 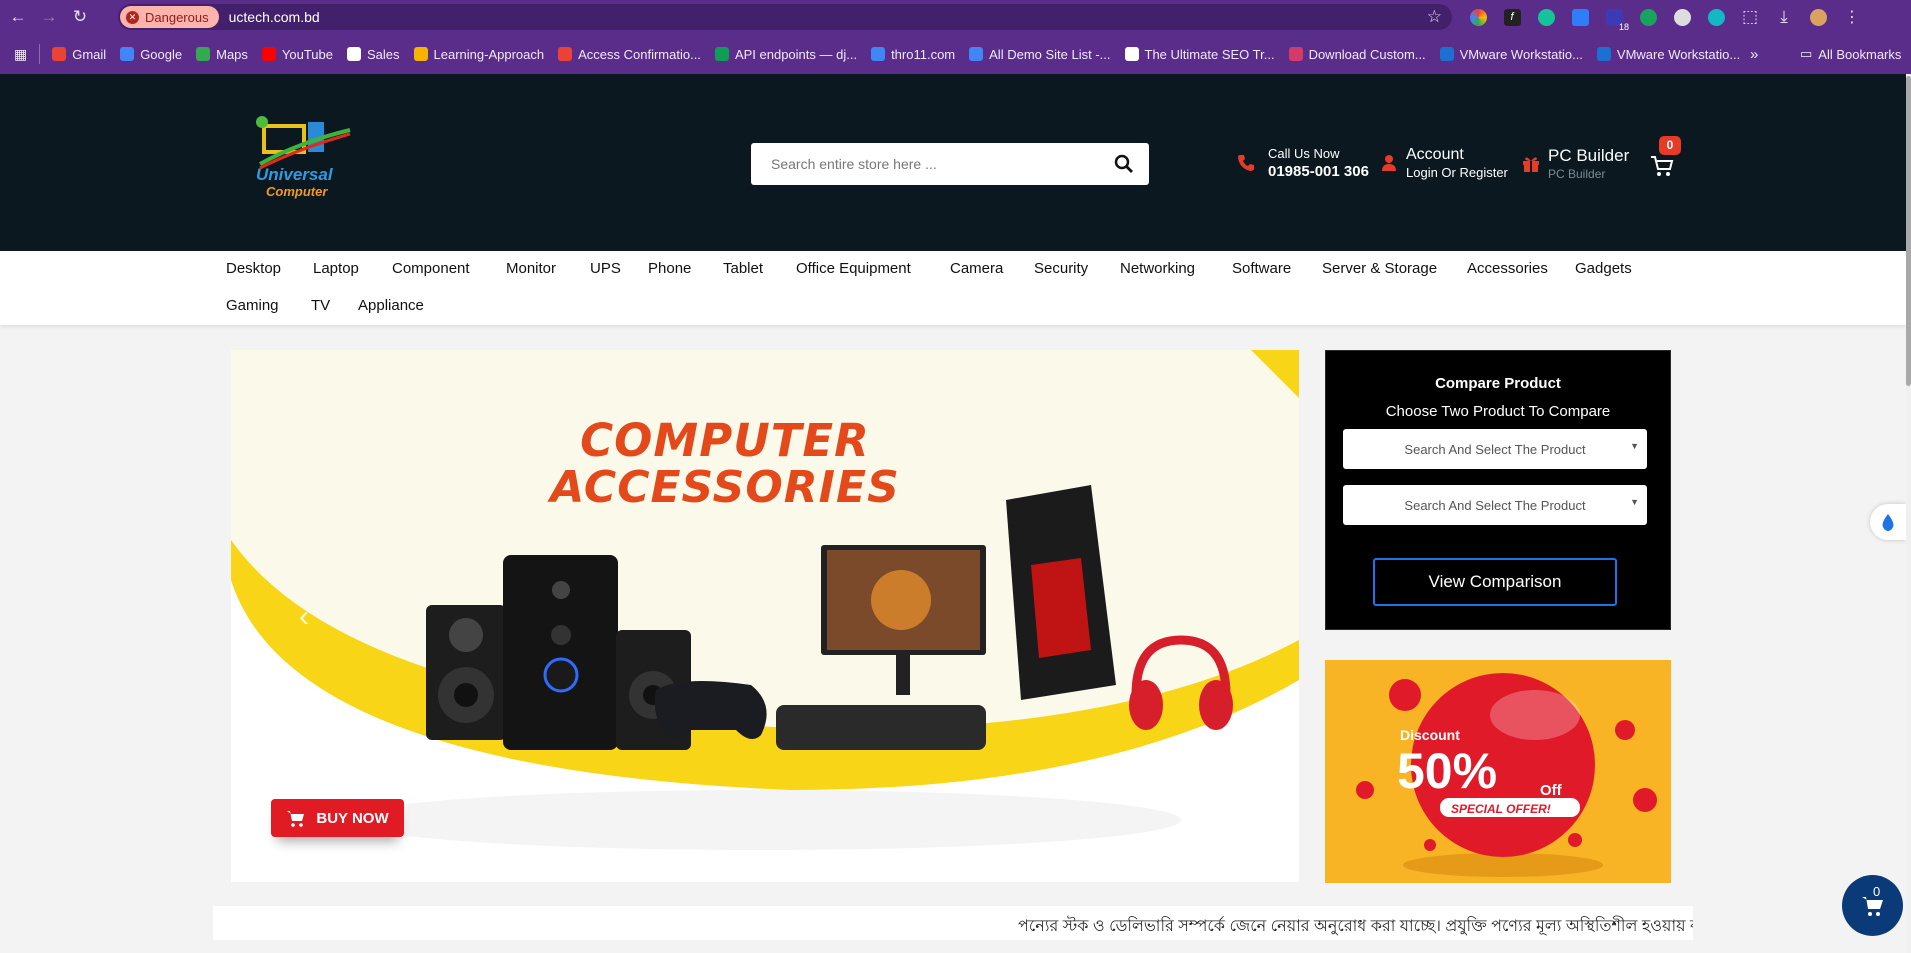 I want to click on nav-category-monitor: Monitor, so click(x=531, y=268).